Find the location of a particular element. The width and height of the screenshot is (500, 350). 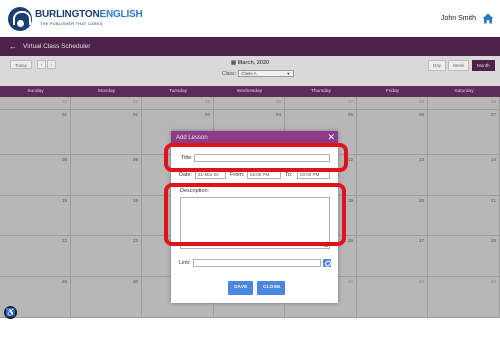

calendar-title: ▦ March, 2020 is located at coordinates (250, 63).